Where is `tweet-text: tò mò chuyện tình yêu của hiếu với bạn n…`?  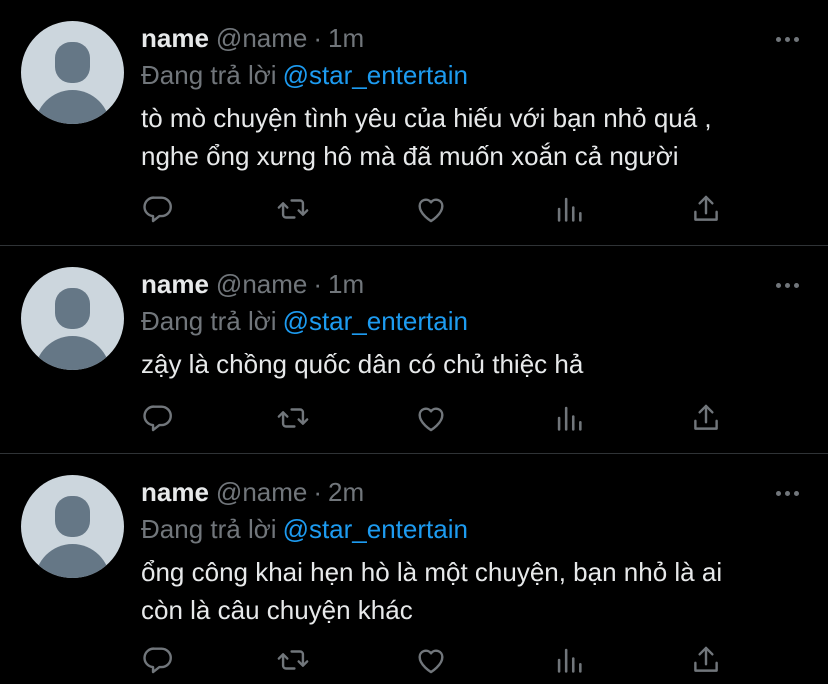
tweet-text: tò mò chuyện tình yêu của hiếu với bạn n… is located at coordinates (426, 137).